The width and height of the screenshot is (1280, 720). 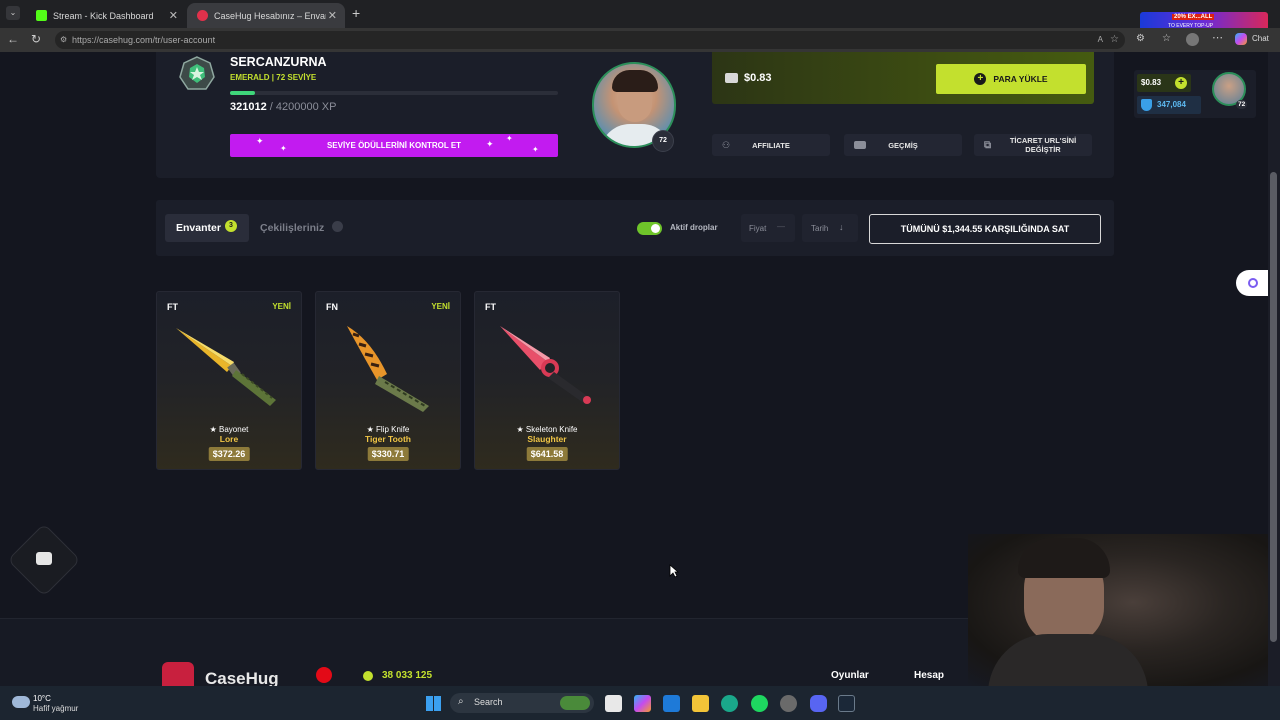 I want to click on weather-temp: 10°C, so click(x=42, y=698).